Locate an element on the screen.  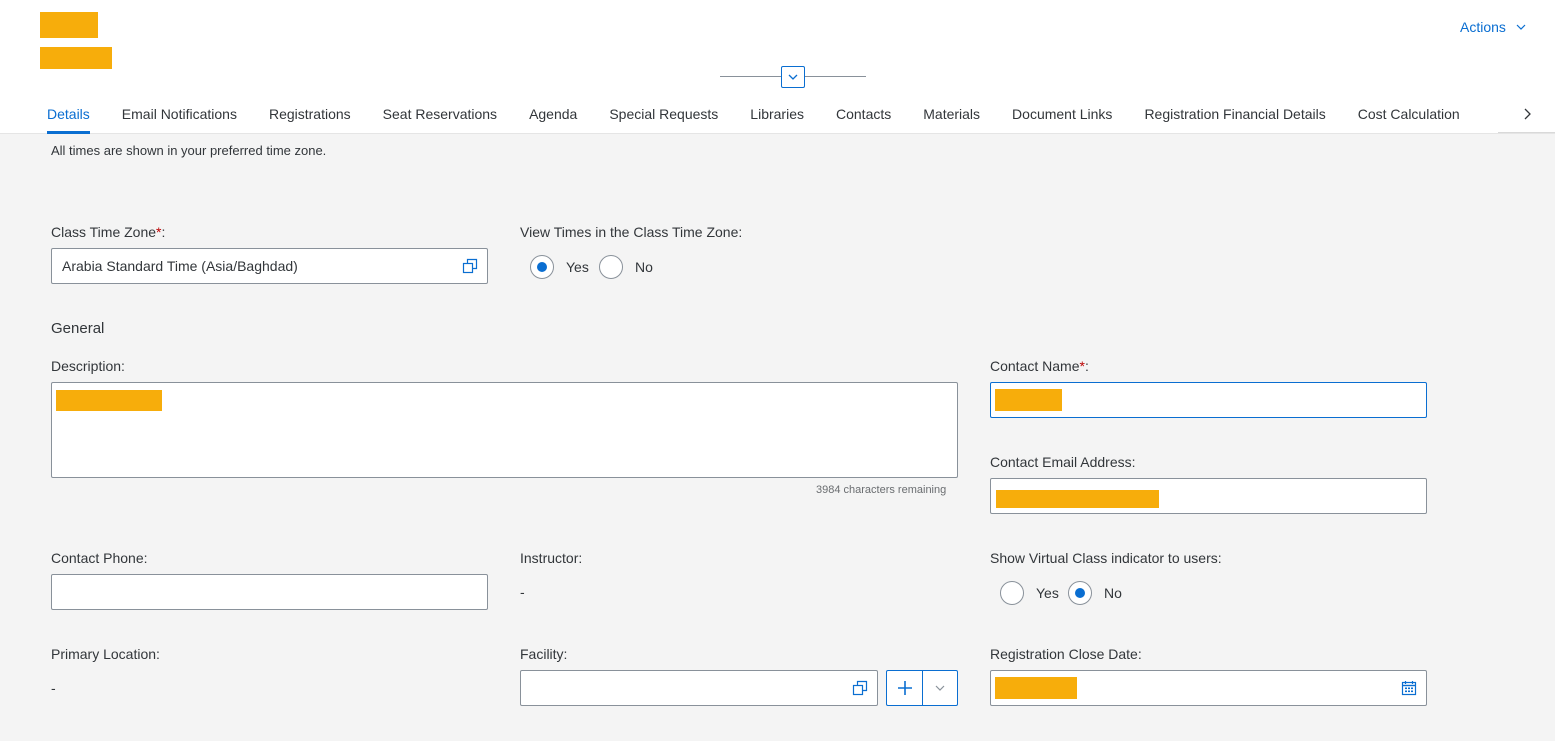
tab-agenda: Agenda is located at coordinates (553, 114).